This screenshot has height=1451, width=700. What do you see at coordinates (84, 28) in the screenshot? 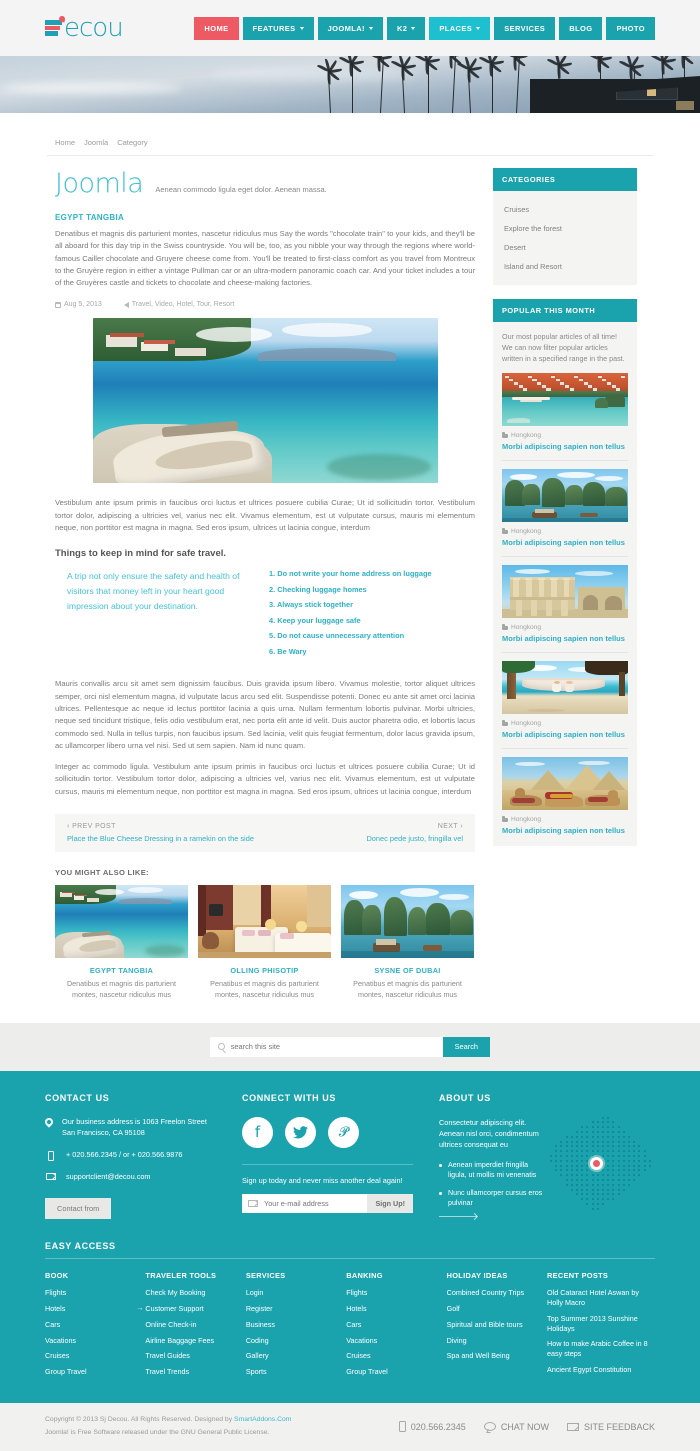
I see `site-logo: ecou` at bounding box center [84, 28].